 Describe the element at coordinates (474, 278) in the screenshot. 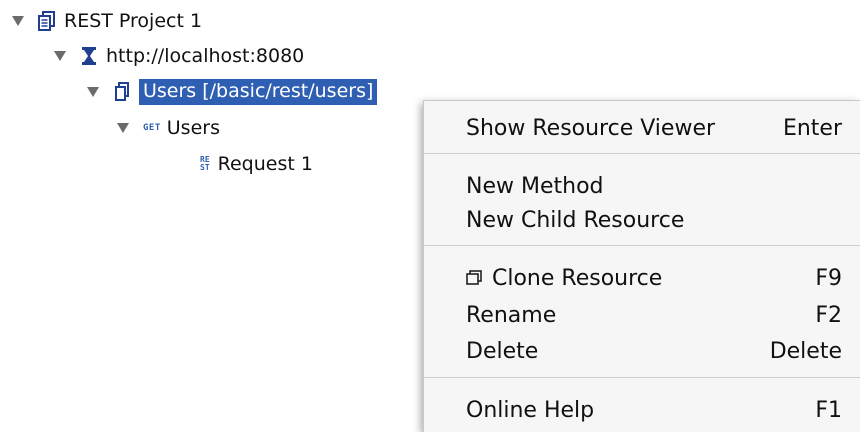

I see `clone-icon` at that location.